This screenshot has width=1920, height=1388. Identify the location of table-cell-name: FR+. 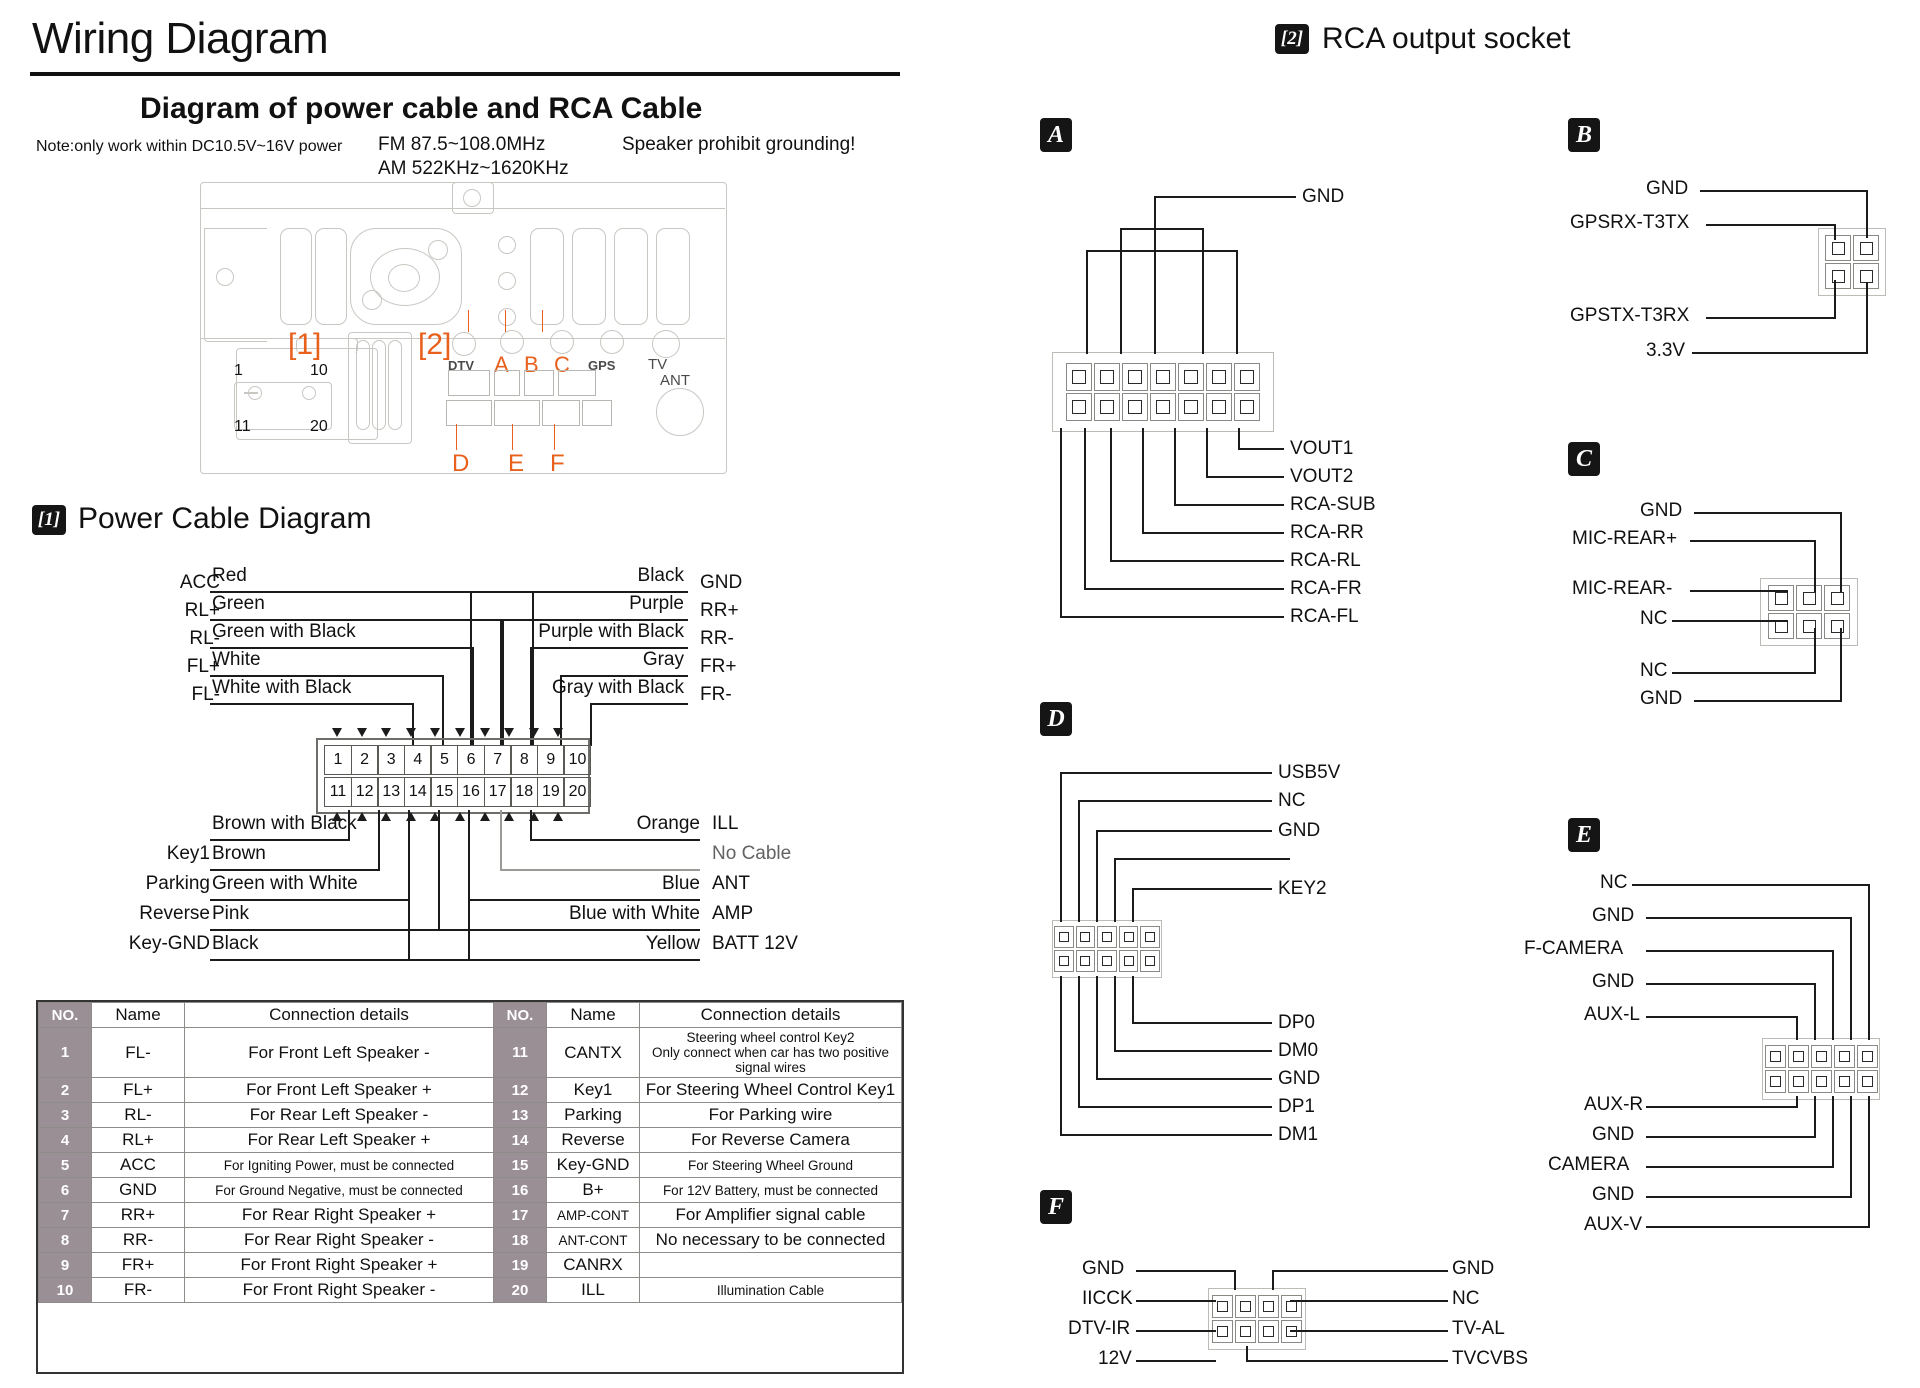
(138, 1265).